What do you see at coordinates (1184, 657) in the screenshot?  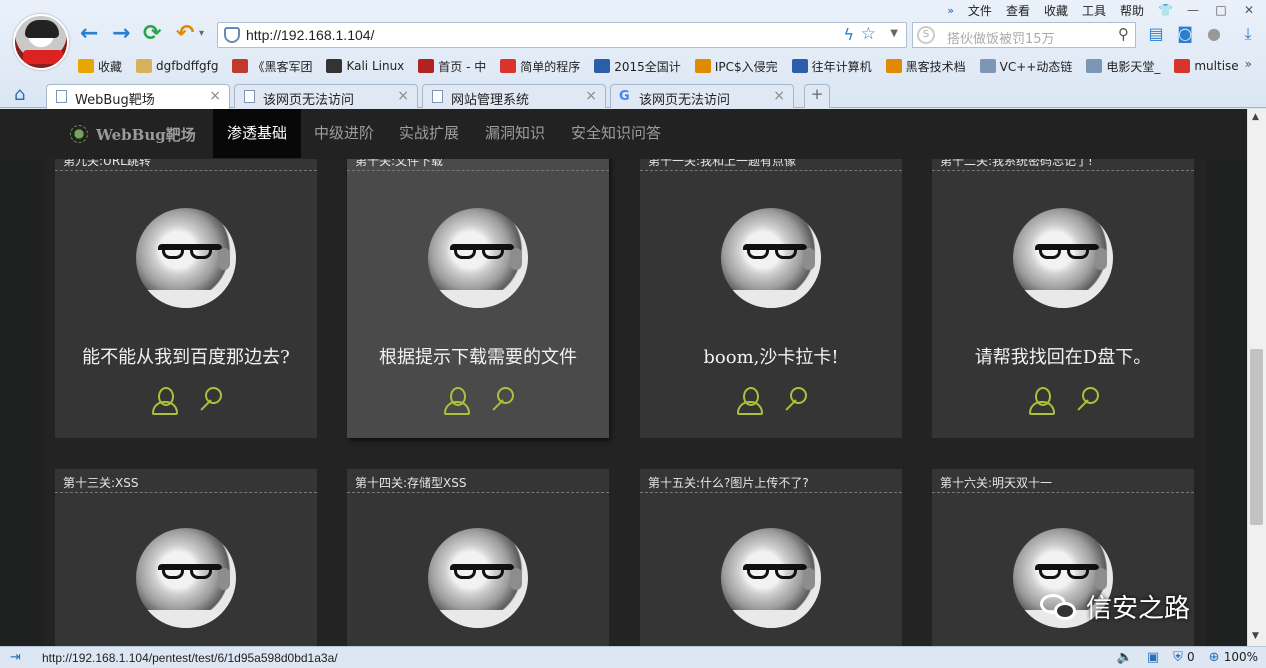 I see `shield-counter: ⛨ 0` at bounding box center [1184, 657].